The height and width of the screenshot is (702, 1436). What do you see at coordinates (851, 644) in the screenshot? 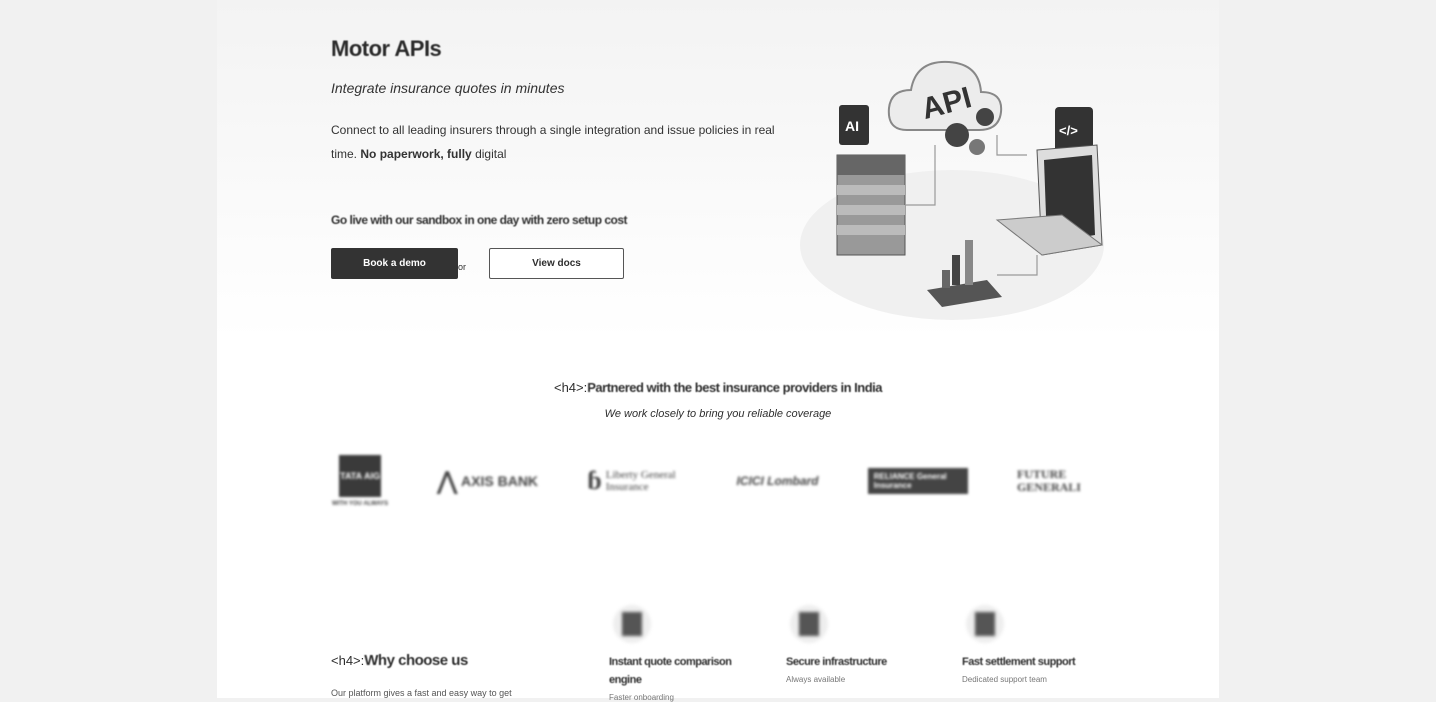
I see `feature-card: Secure infrastructure Always available` at bounding box center [851, 644].